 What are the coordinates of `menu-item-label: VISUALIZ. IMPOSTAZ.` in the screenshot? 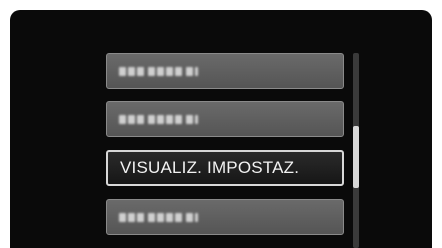 It's located at (210, 167).